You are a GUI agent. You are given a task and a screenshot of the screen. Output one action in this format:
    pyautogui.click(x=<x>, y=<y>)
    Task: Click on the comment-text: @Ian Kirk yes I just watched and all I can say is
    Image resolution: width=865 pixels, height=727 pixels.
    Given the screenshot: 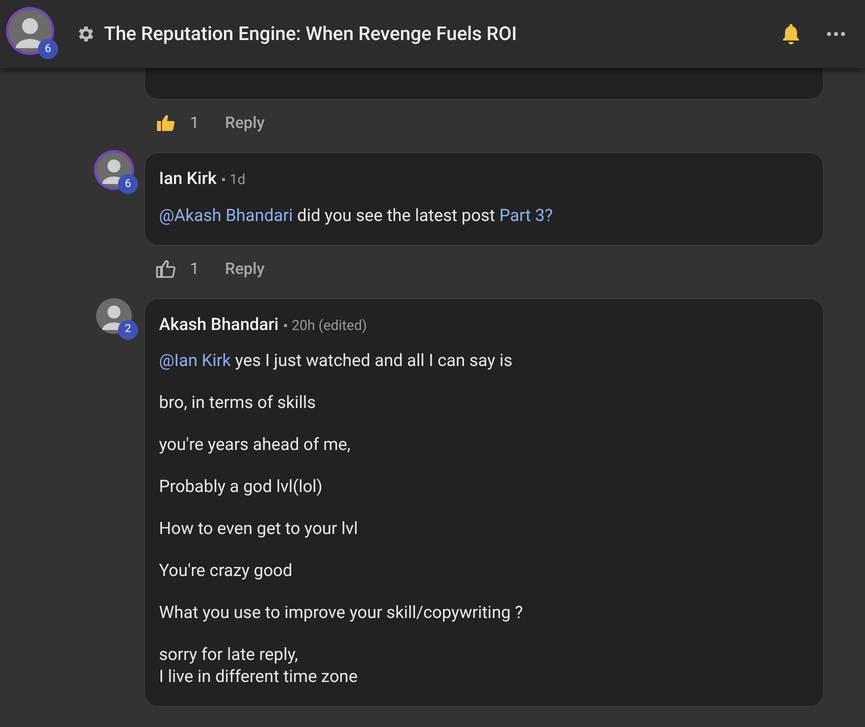 What is the action you would take?
    pyautogui.click(x=336, y=361)
    